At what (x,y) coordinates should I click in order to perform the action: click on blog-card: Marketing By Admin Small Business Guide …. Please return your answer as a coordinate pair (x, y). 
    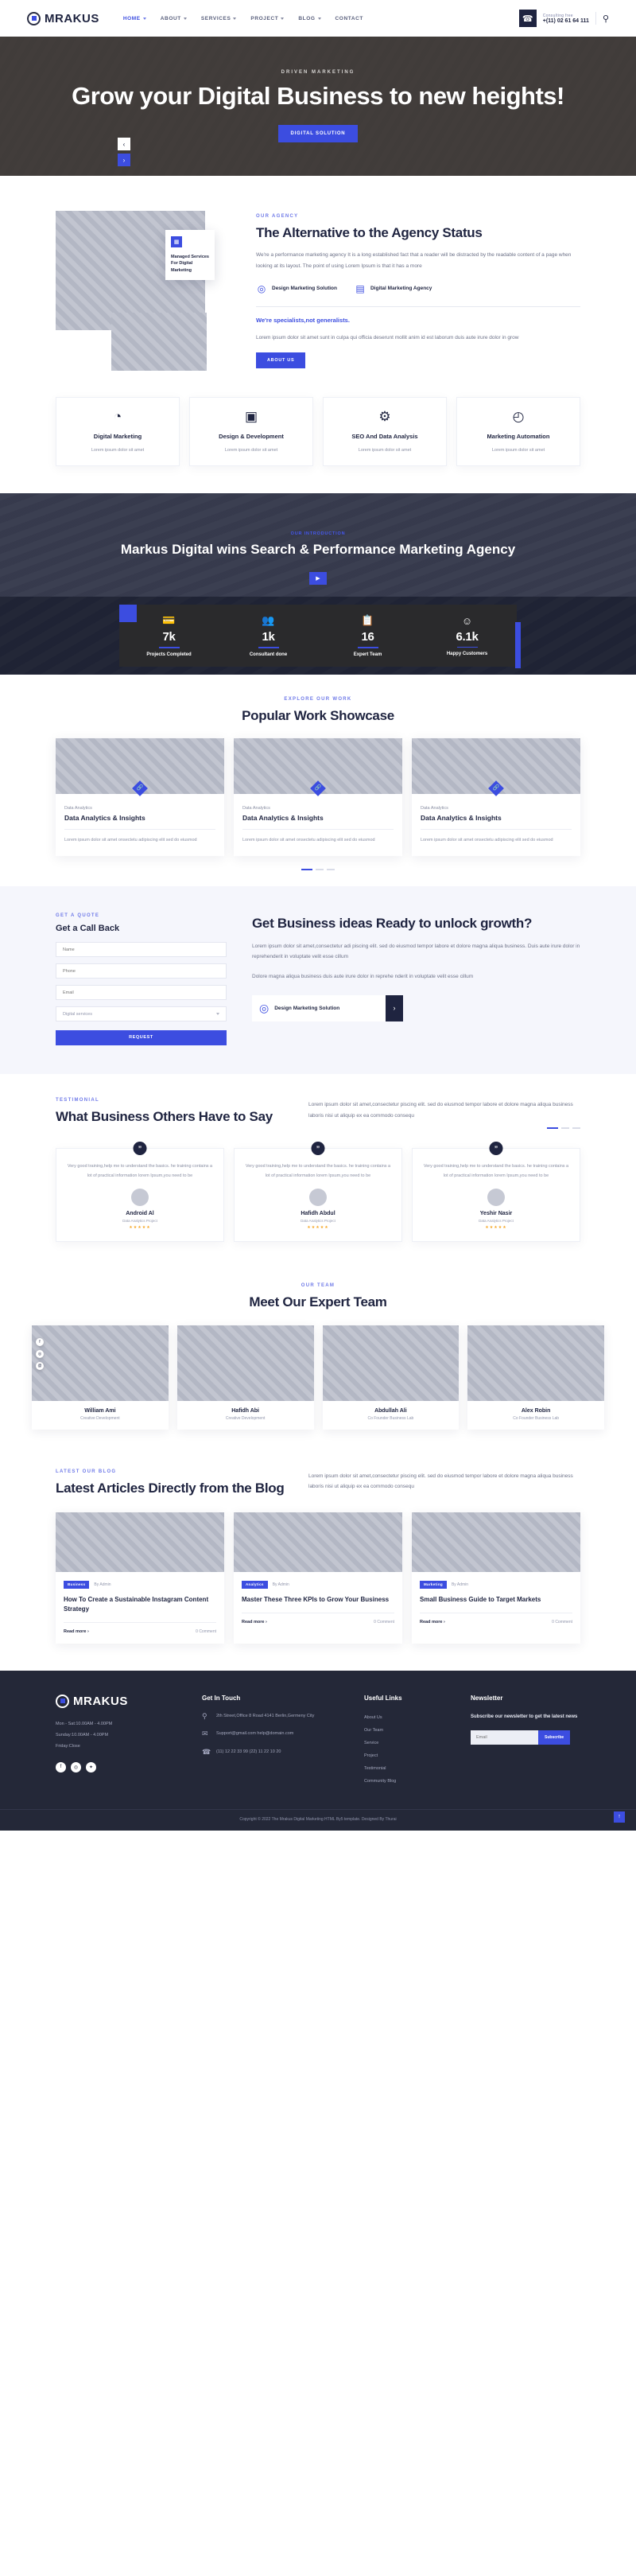
    Looking at the image, I should click on (496, 1578).